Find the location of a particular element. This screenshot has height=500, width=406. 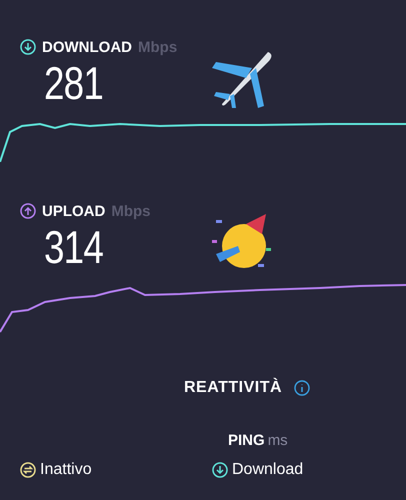

speed-label: DOWNLOAD is located at coordinates (87, 47).